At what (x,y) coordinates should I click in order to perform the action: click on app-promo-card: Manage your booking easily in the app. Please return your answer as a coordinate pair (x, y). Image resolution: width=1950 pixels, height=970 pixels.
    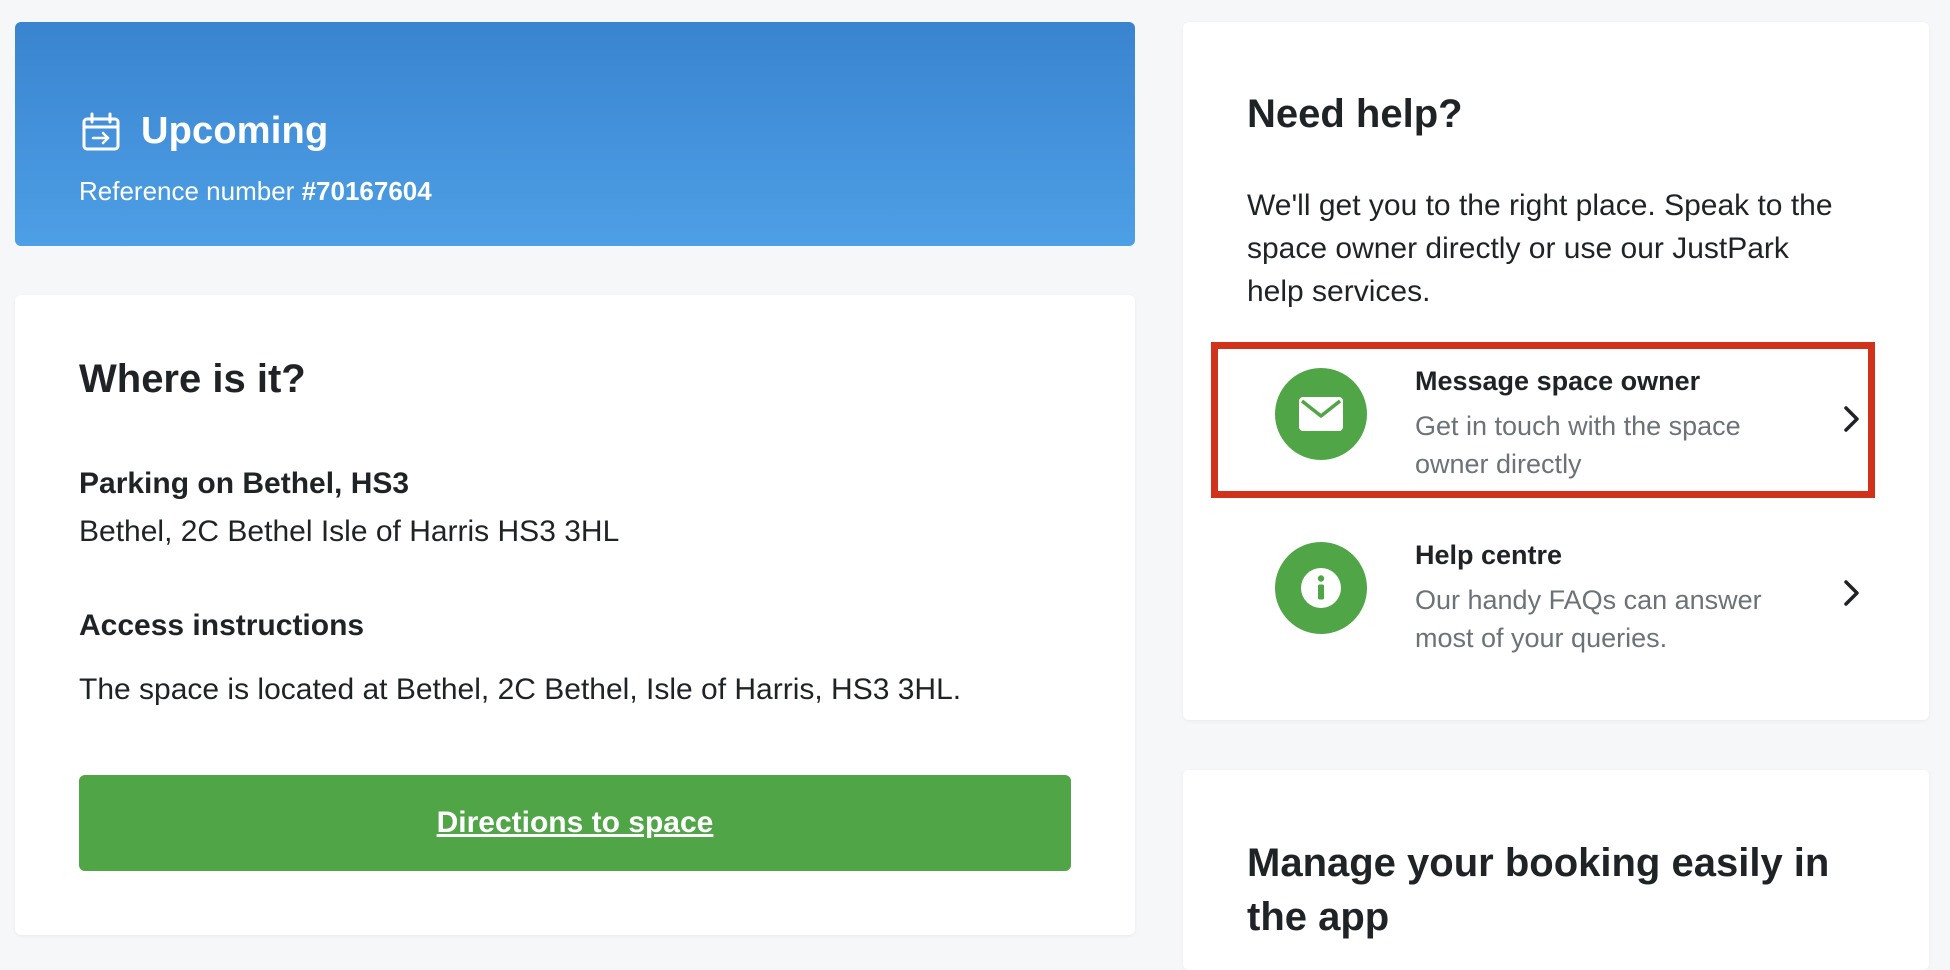
    Looking at the image, I should click on (1556, 870).